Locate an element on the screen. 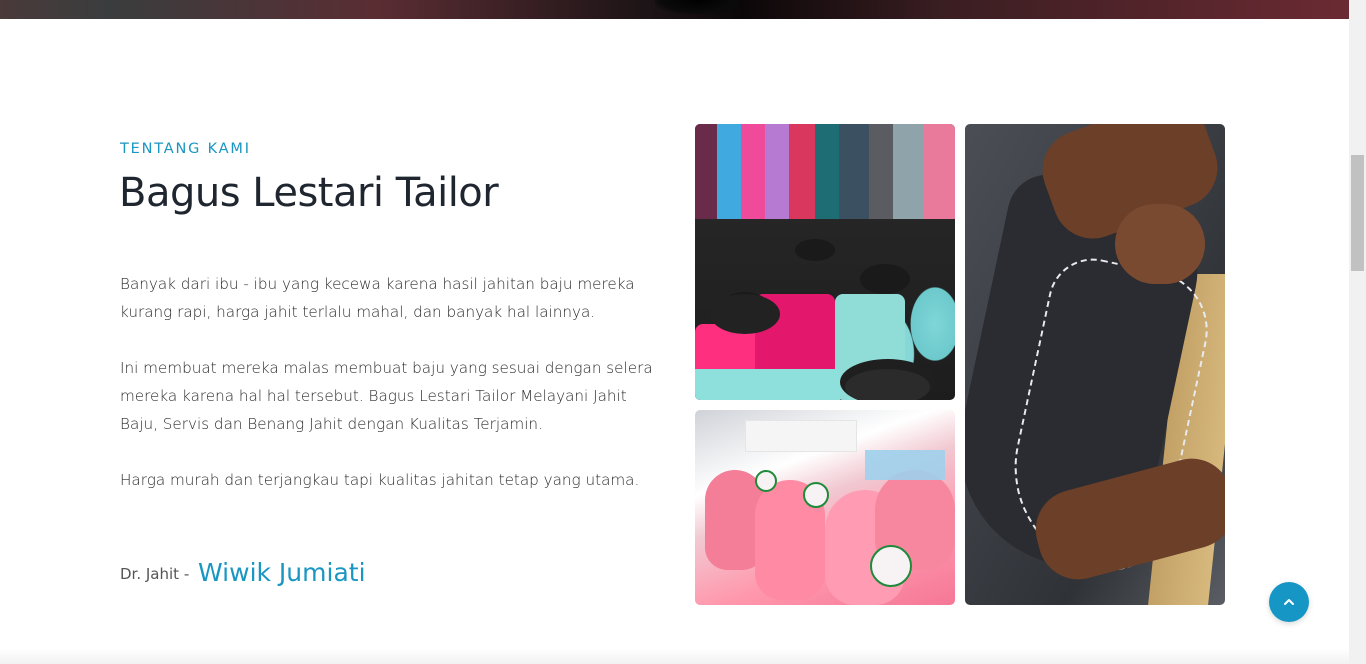  pink-thread-cones-image is located at coordinates (825, 507).